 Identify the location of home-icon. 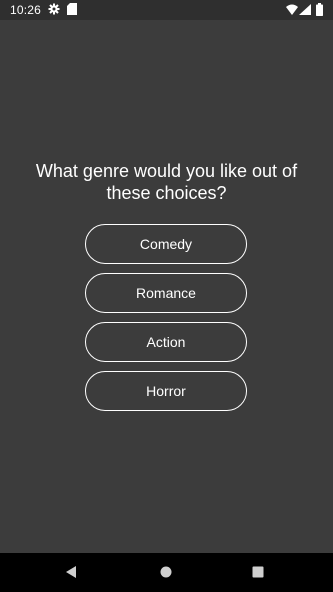
(166, 572).